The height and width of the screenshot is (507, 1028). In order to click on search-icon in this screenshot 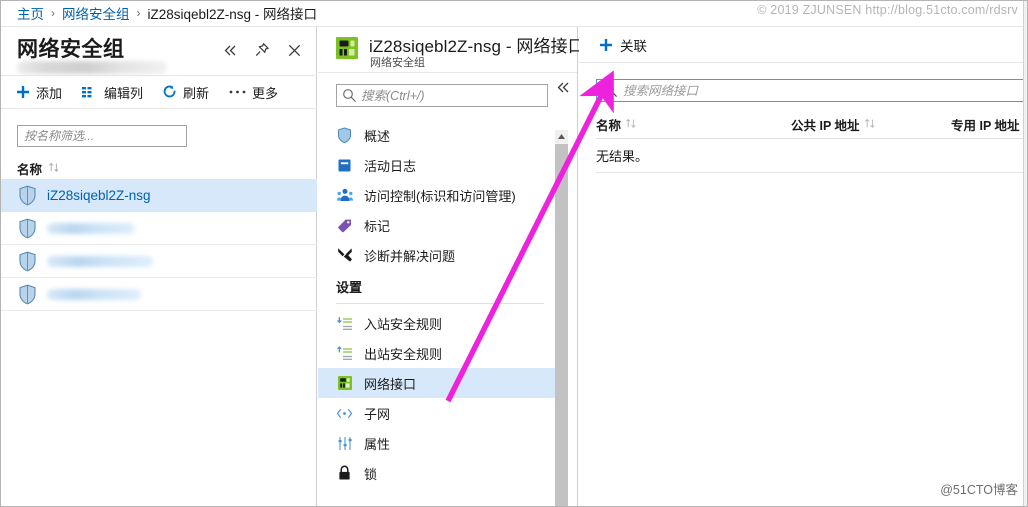, I will do `click(349, 97)`.